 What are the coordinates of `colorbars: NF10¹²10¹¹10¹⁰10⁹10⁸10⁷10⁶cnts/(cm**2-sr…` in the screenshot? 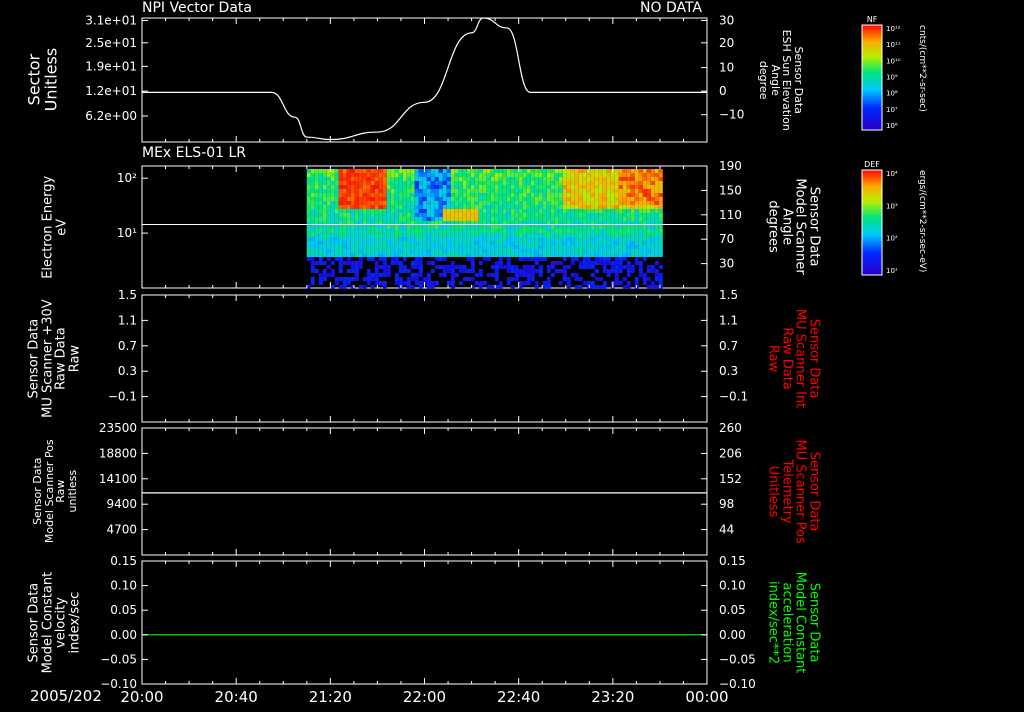 It's located at (894, 145).